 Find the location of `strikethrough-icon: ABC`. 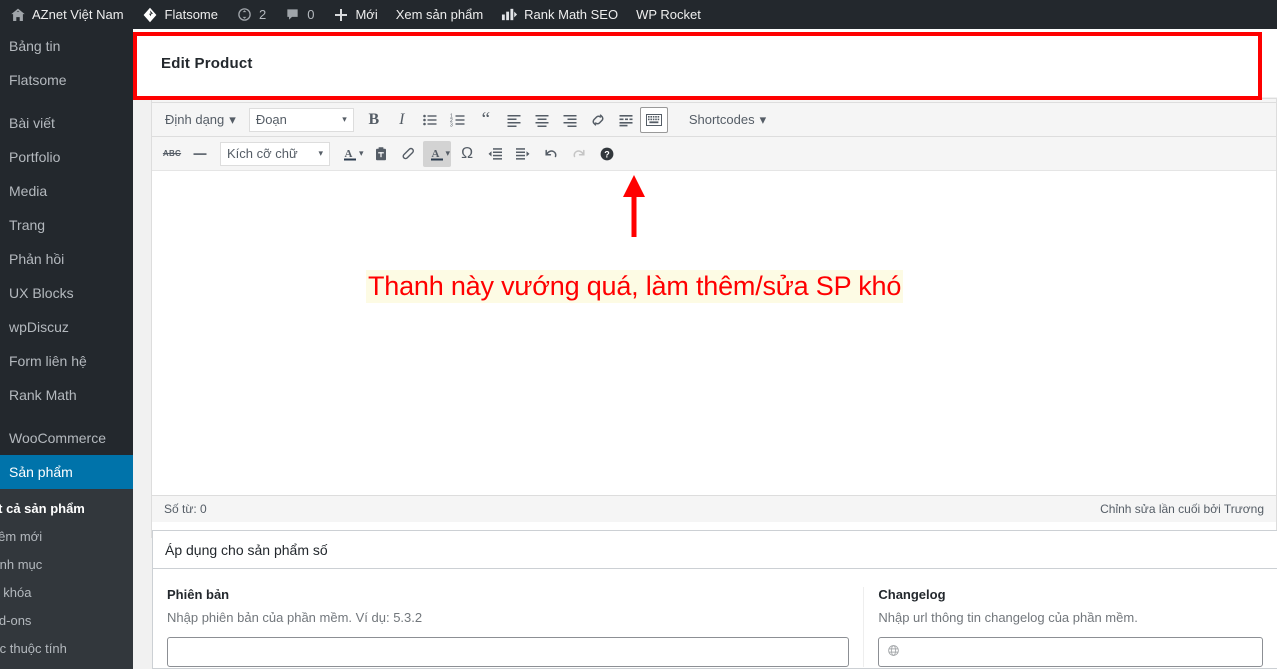

strikethrough-icon: ABC is located at coordinates (172, 154).